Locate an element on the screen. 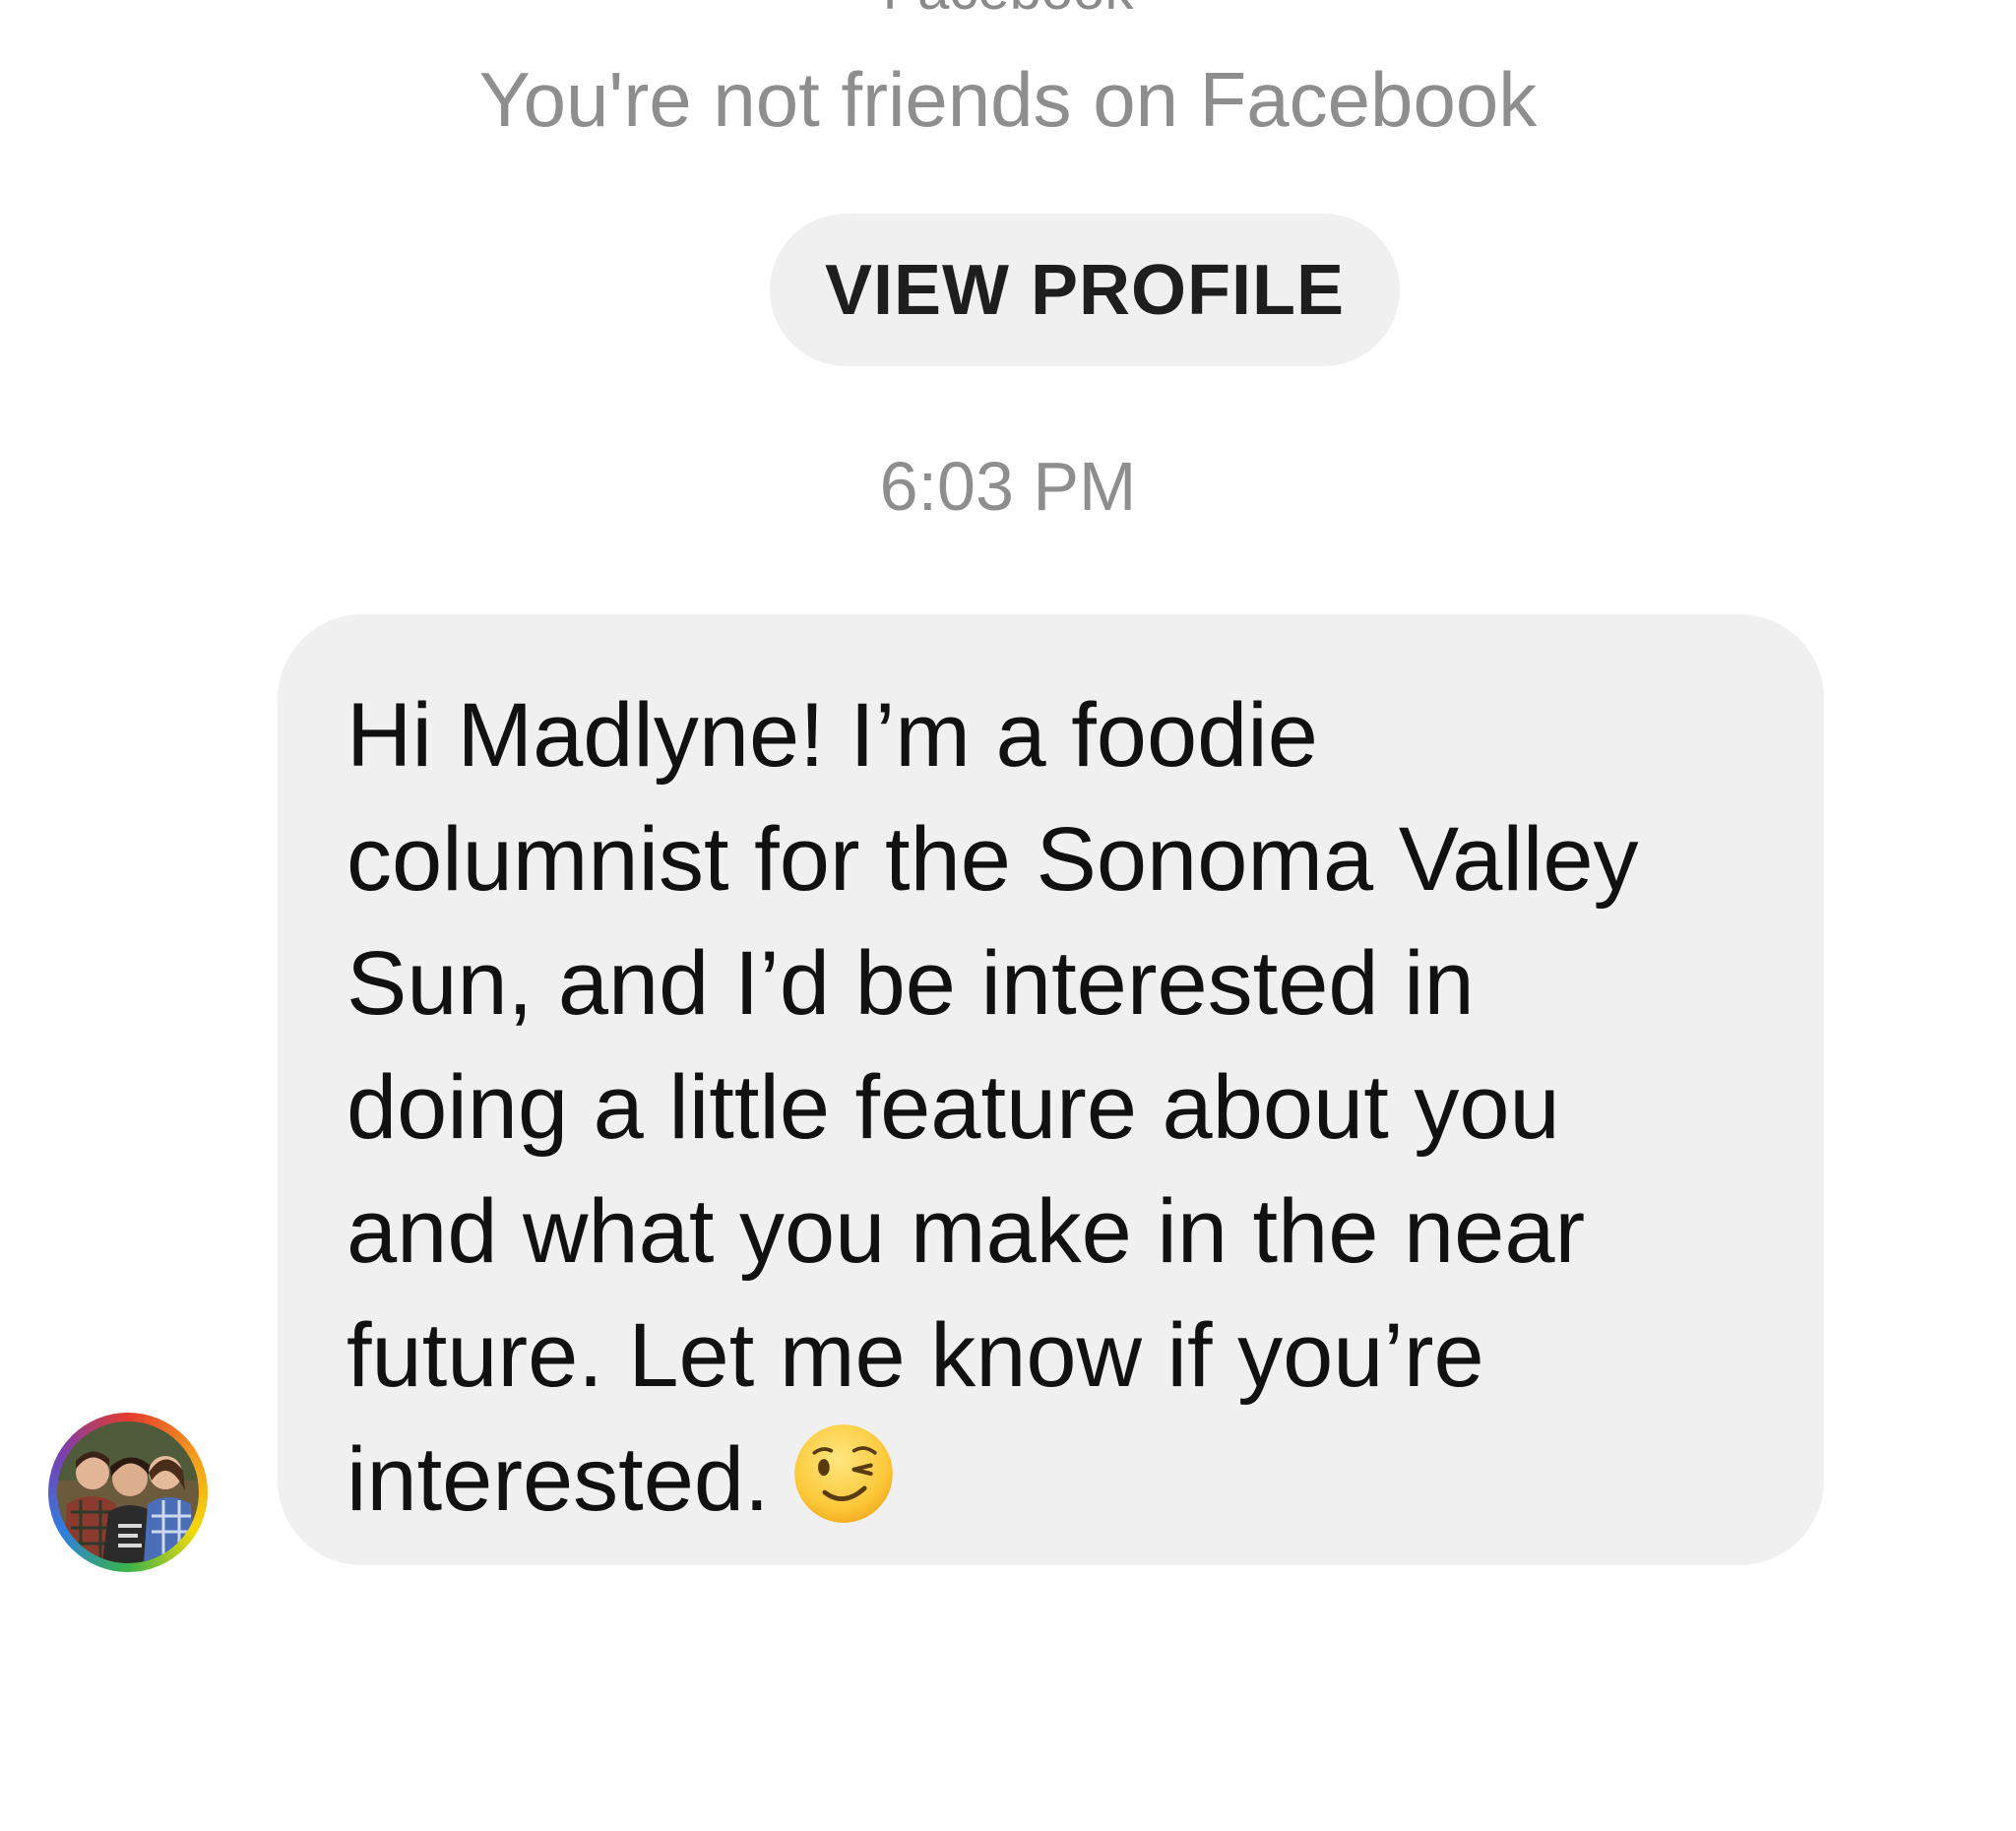  message-line: Sun, and I’d be interested in is located at coordinates (910, 983).